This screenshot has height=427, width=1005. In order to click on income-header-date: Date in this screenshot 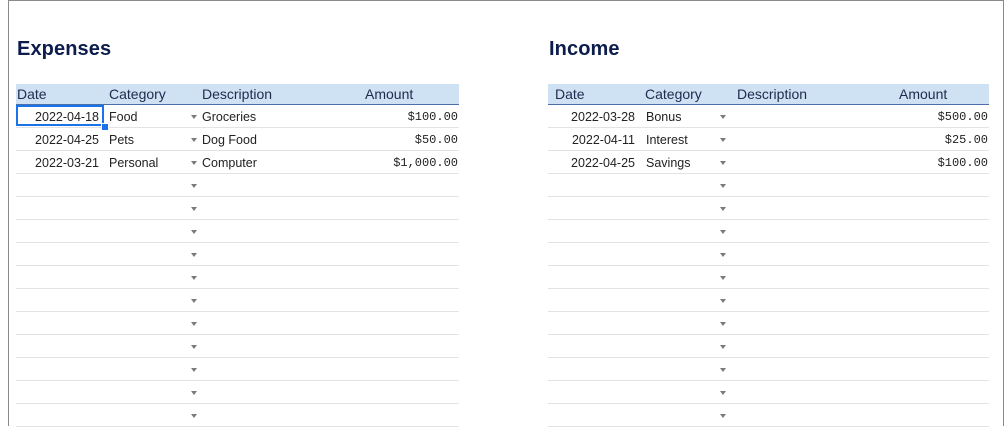, I will do `click(570, 94)`.